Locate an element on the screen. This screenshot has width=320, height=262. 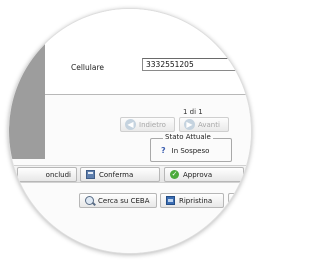
prev-button-label: Indietro is located at coordinates (152, 124).